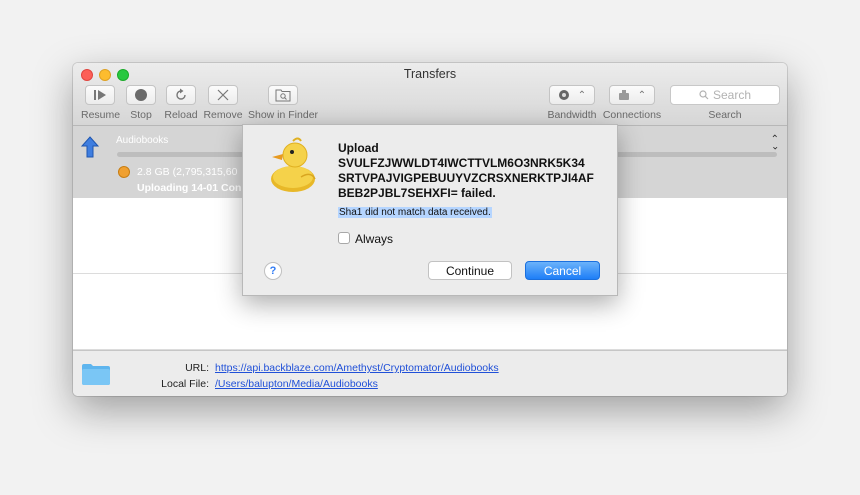  Describe the element at coordinates (415, 212) in the screenshot. I see `dialog-message: Sha1 did not match data received.` at that location.